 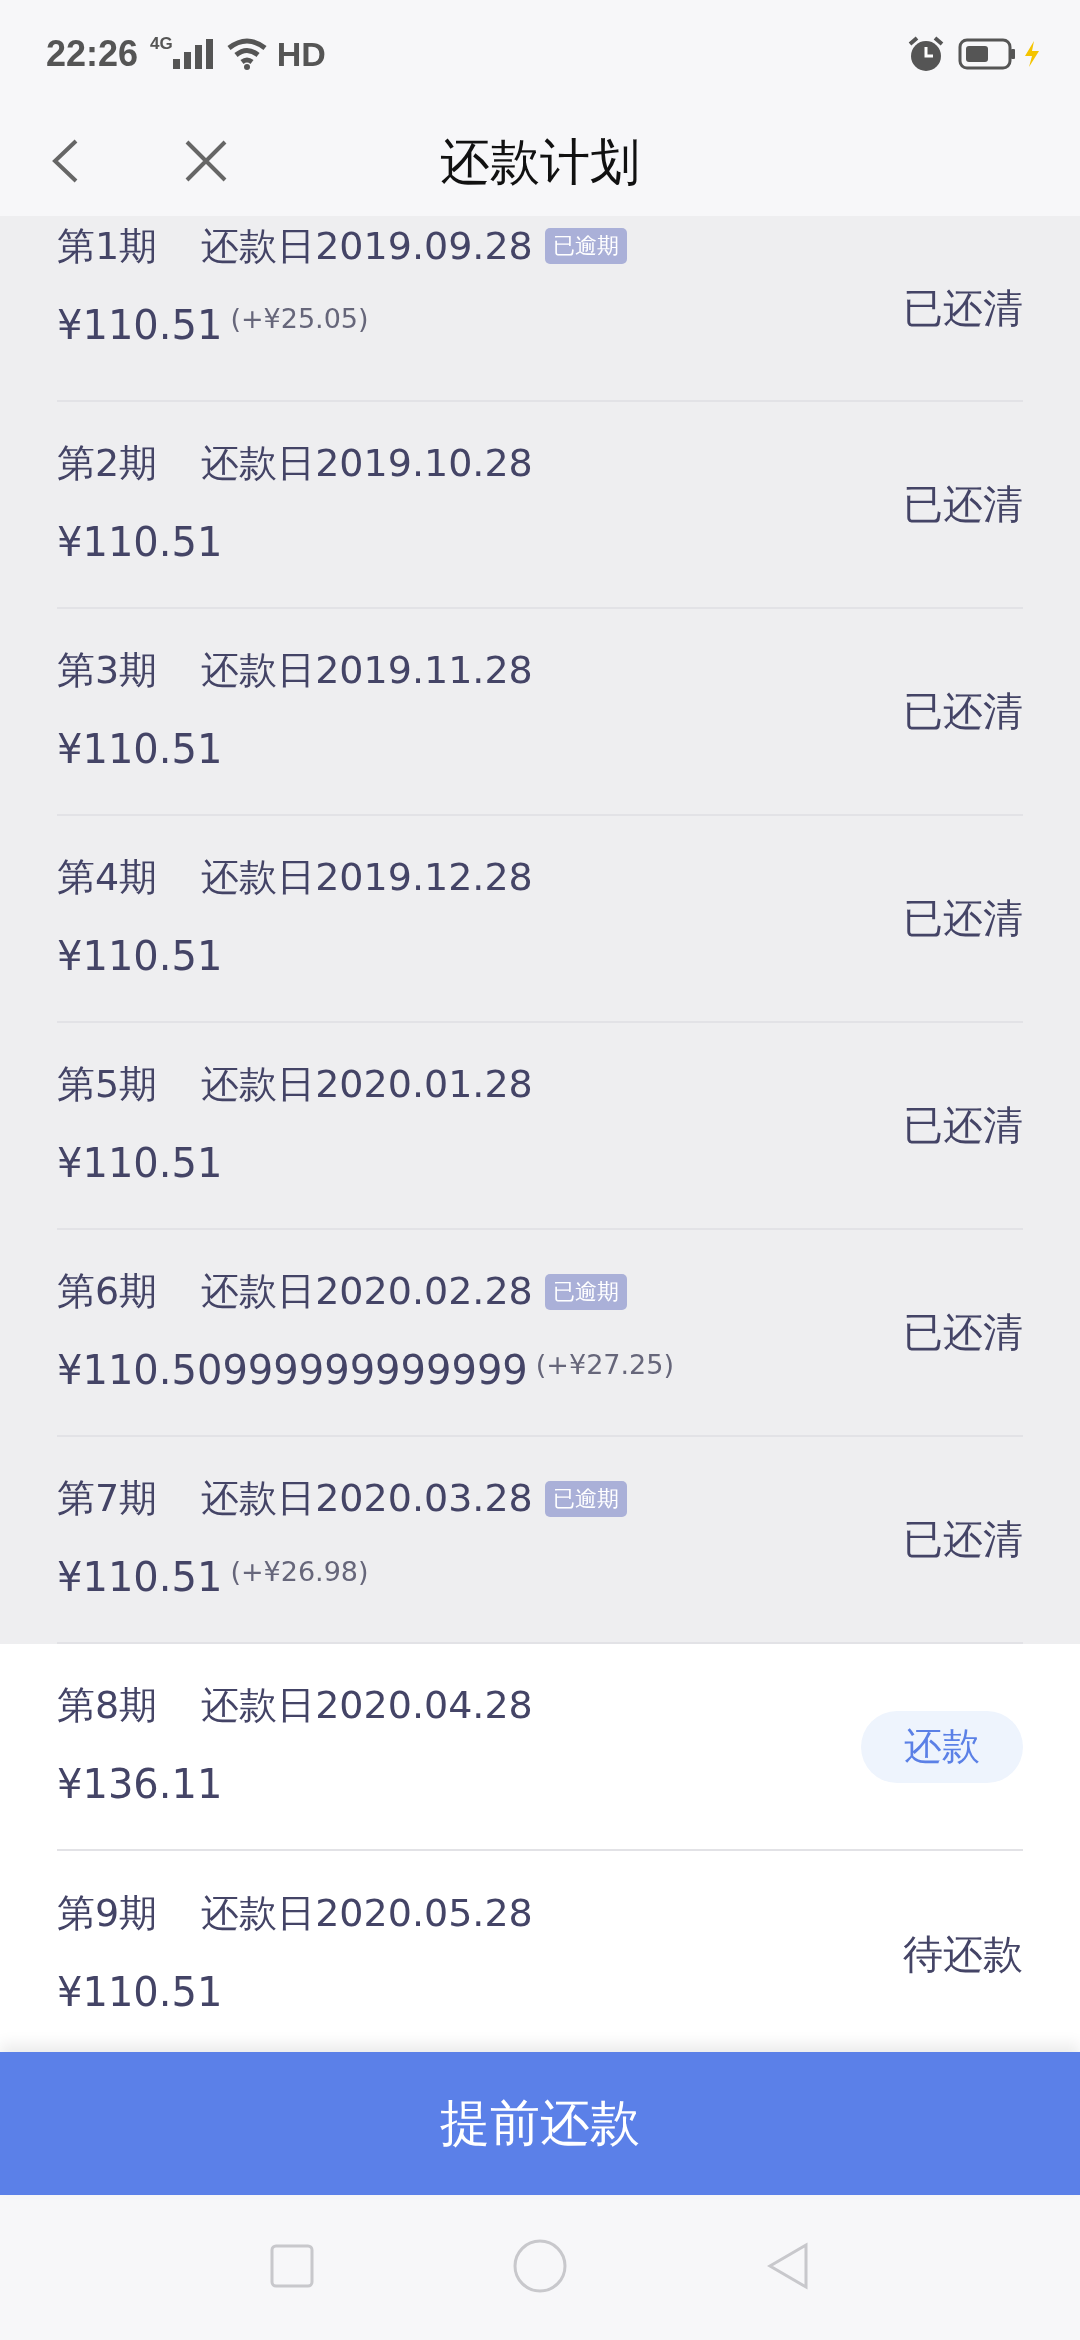 I want to click on back-nav-button, so click(x=788, y=2267).